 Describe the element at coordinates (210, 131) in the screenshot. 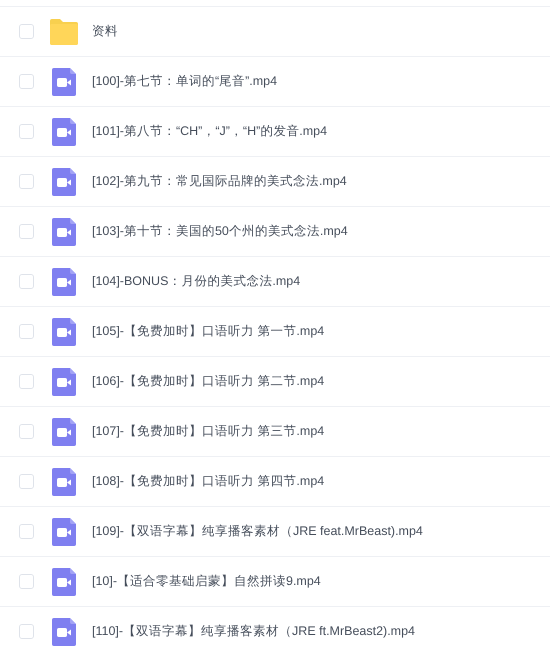

I see `file-name: [101]-第八节：“CH”，“J”，“H”的发音.mp4` at that location.